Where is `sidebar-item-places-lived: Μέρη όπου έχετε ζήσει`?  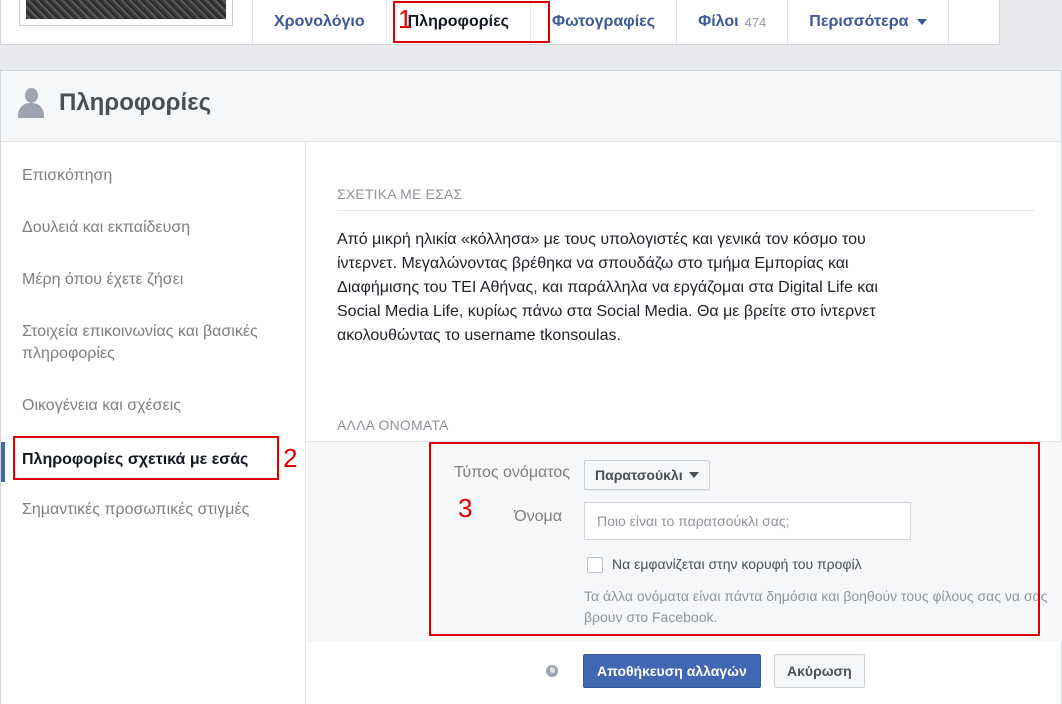
sidebar-item-places-lived: Μέρη όπου έχετε ζήσει is located at coordinates (157, 280).